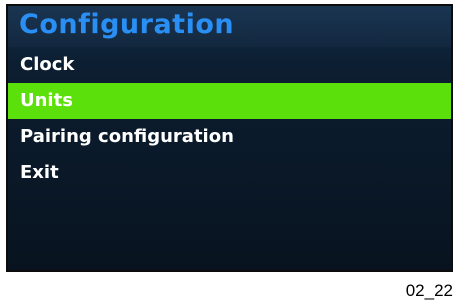 The height and width of the screenshot is (305, 457). I want to click on title-bar: Configuration, so click(229, 26).